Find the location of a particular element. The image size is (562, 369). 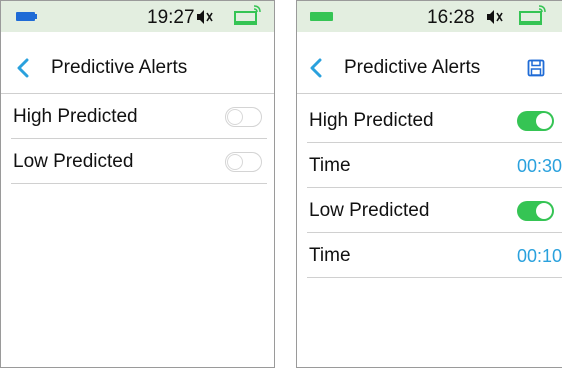

low-predicted-time-value: 00:10 is located at coordinates (539, 256).